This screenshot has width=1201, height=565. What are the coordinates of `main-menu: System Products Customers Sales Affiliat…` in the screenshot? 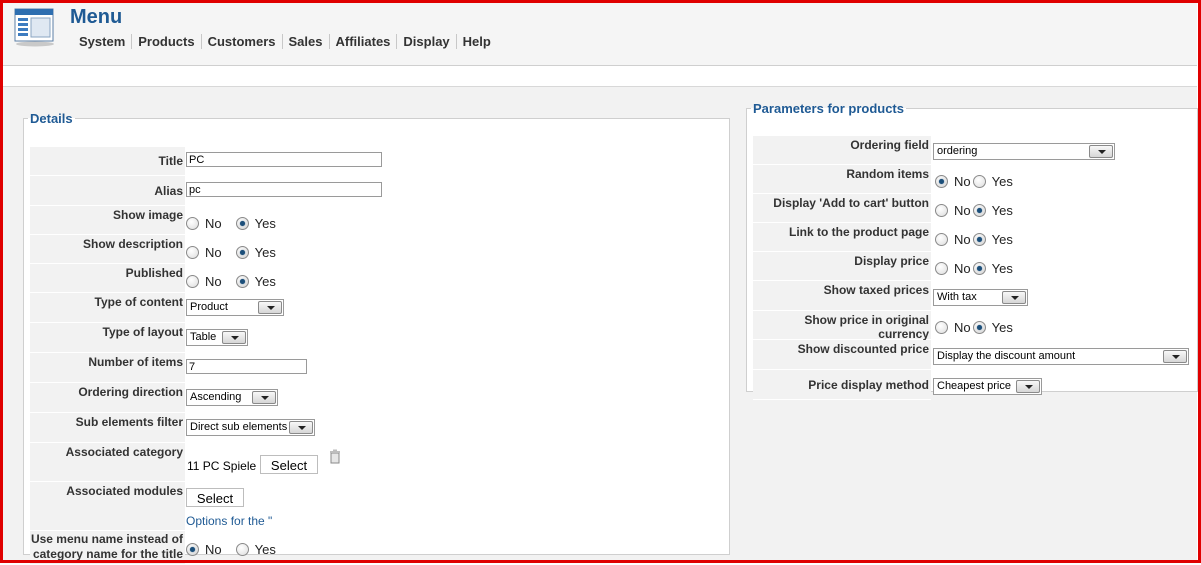 It's located at (285, 41).